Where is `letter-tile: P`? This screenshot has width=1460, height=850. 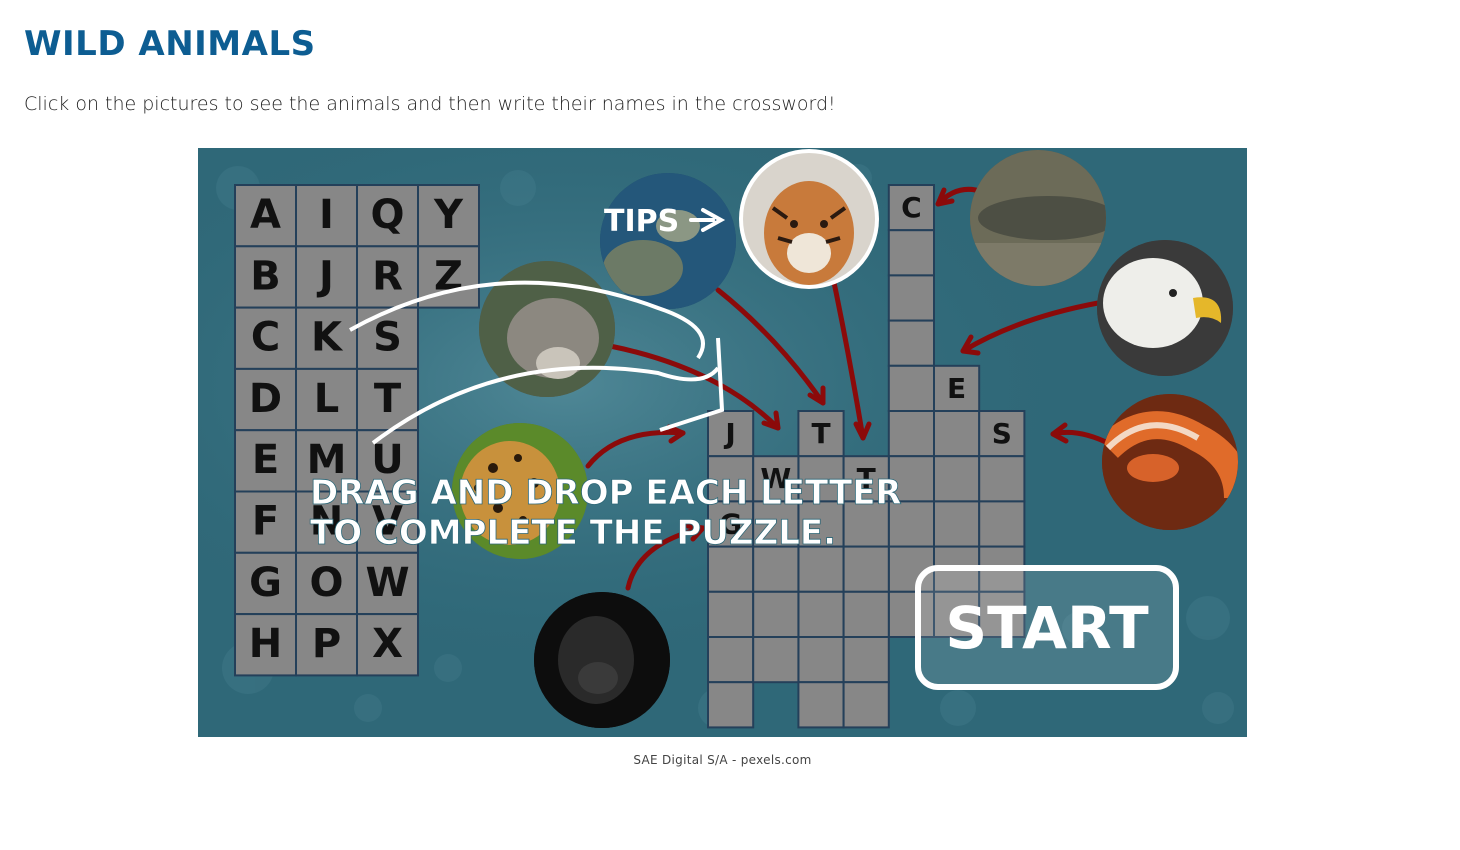 letter-tile: P is located at coordinates (326, 645).